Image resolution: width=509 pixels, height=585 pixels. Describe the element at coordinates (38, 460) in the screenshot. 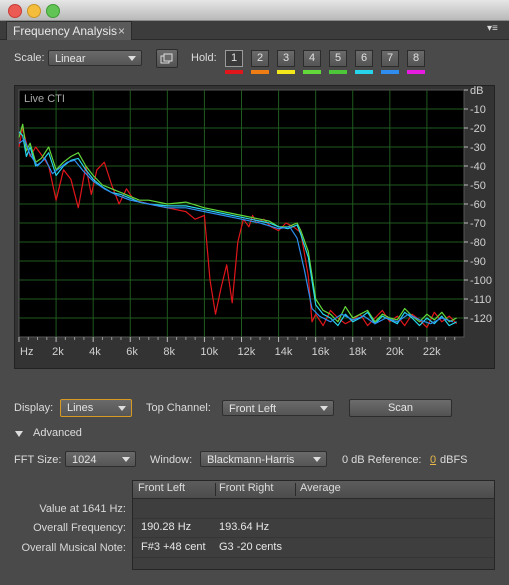

I see `fft-size-label: FFT Size:` at that location.